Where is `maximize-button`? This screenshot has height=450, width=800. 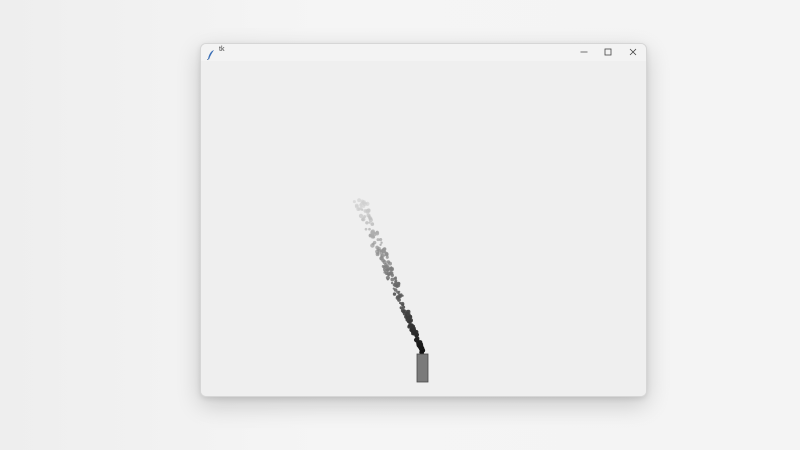
maximize-button is located at coordinates (608, 52).